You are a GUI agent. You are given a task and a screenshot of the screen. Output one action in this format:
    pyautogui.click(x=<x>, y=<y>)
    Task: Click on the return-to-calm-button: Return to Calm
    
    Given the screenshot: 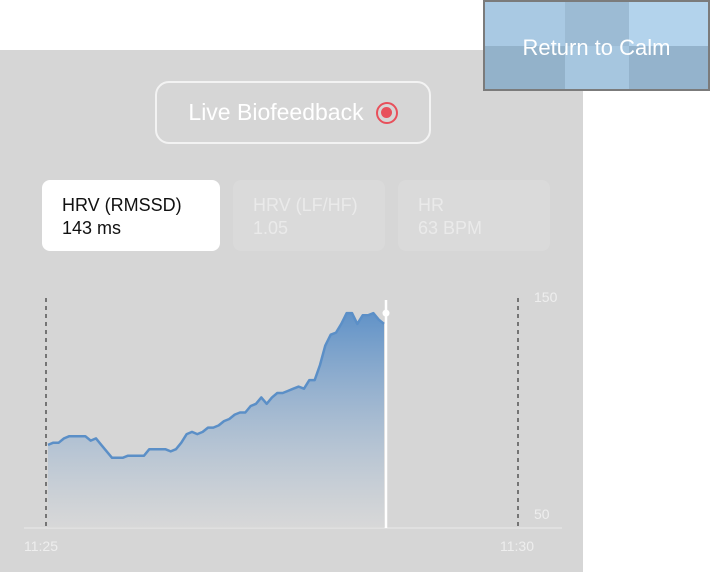 What is the action you would take?
    pyautogui.click(x=596, y=45)
    